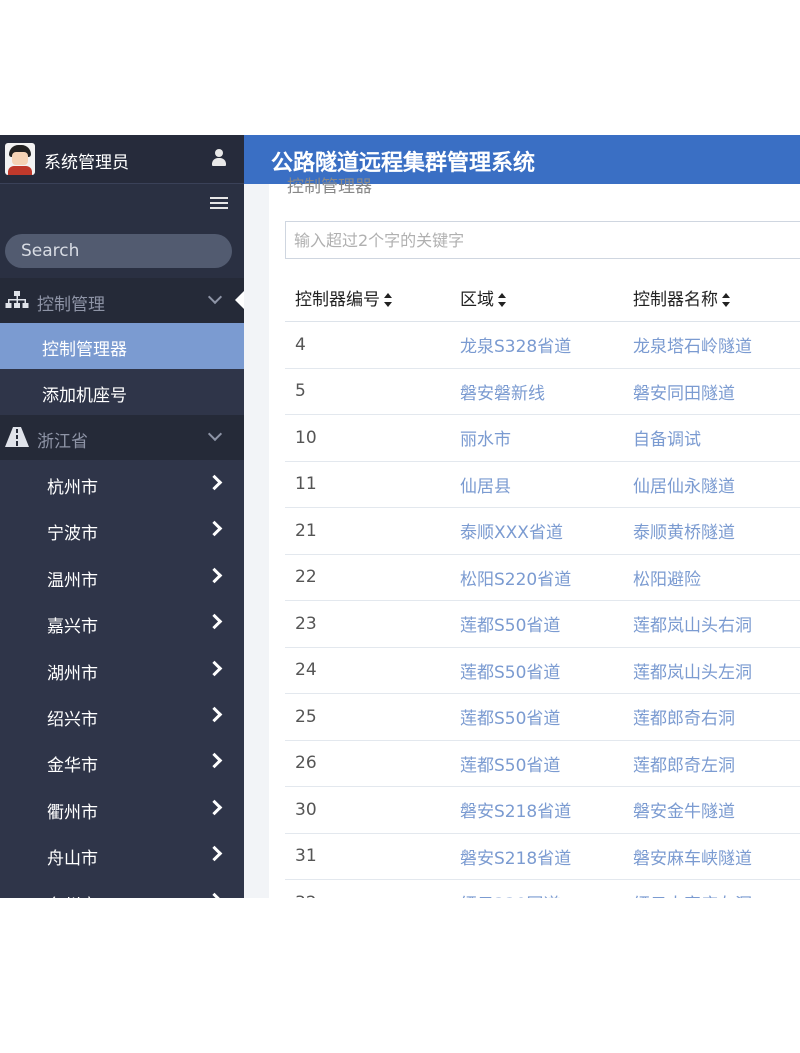  I want to click on cell-area-link: 松阳S220省道, so click(536, 577).